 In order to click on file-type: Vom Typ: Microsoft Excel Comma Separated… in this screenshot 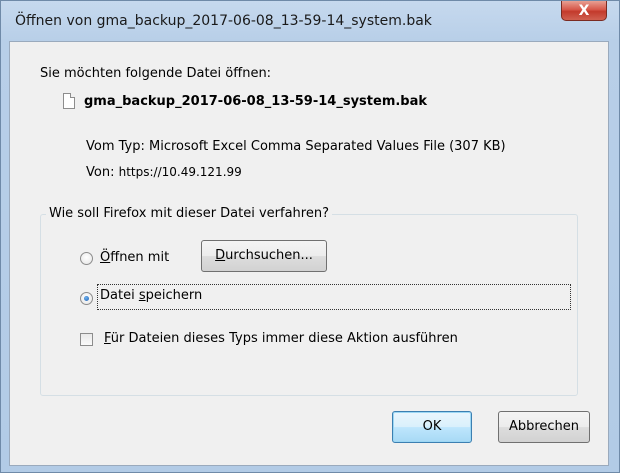, I will do `click(296, 146)`.